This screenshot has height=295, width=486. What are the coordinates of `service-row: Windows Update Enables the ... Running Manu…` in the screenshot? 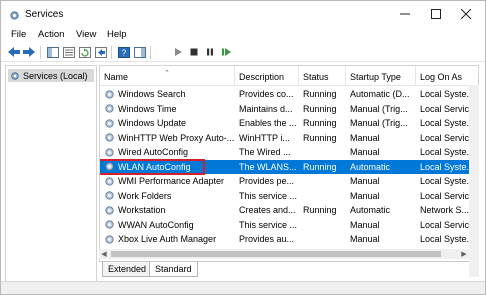 It's located at (289, 123).